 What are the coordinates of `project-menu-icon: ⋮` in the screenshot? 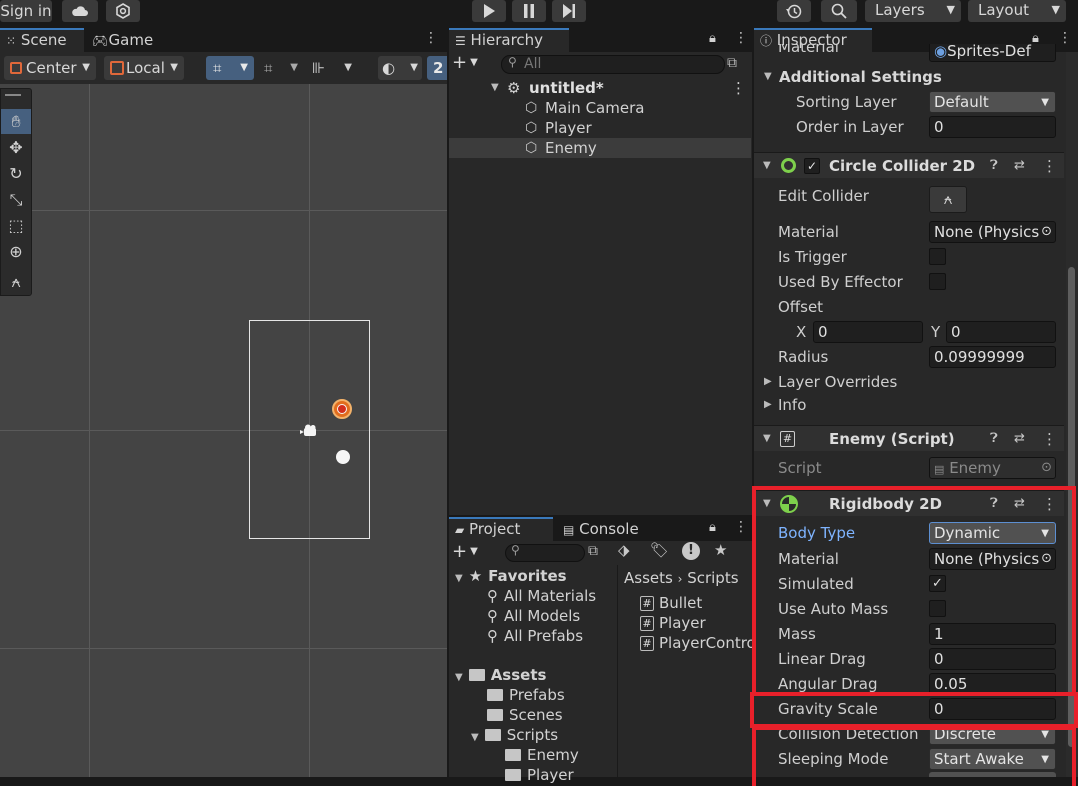 It's located at (741, 527).